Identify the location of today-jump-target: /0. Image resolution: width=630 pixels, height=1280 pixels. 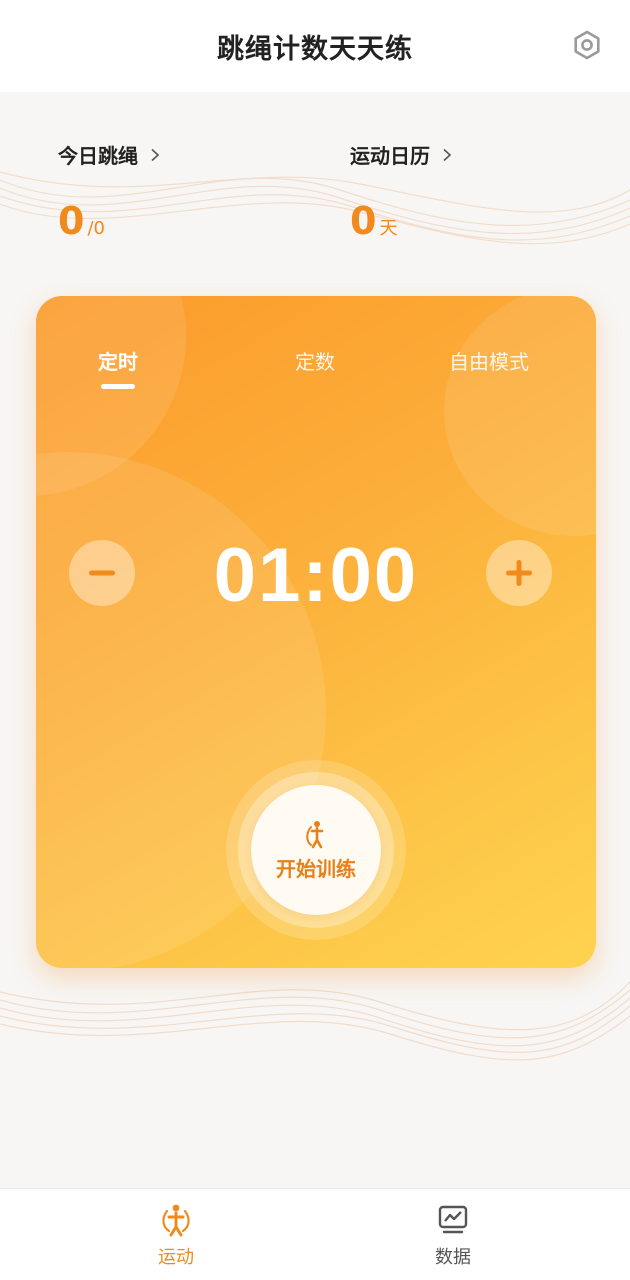
(96, 228).